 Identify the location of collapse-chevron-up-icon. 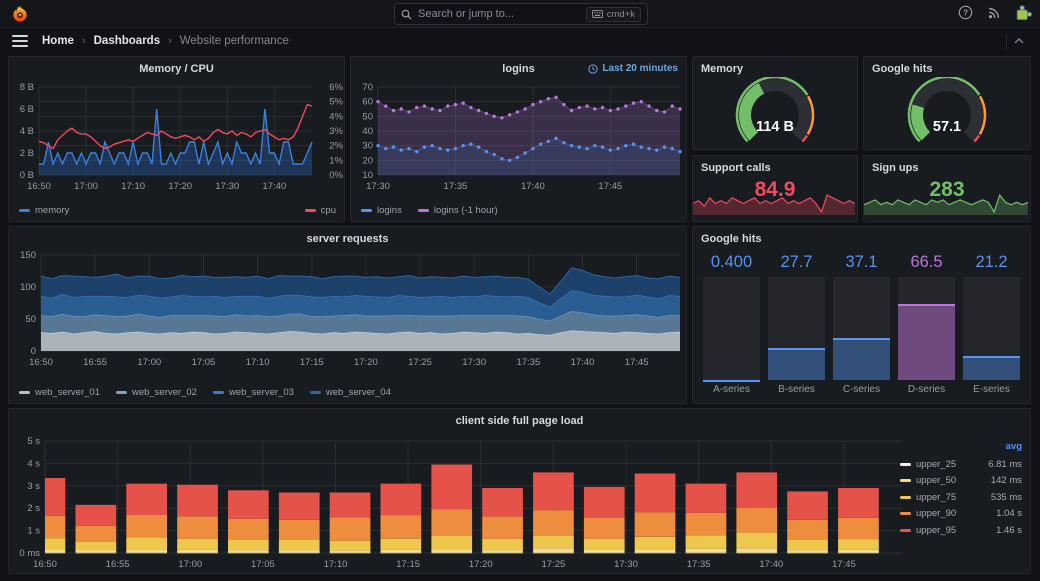
(1018, 41).